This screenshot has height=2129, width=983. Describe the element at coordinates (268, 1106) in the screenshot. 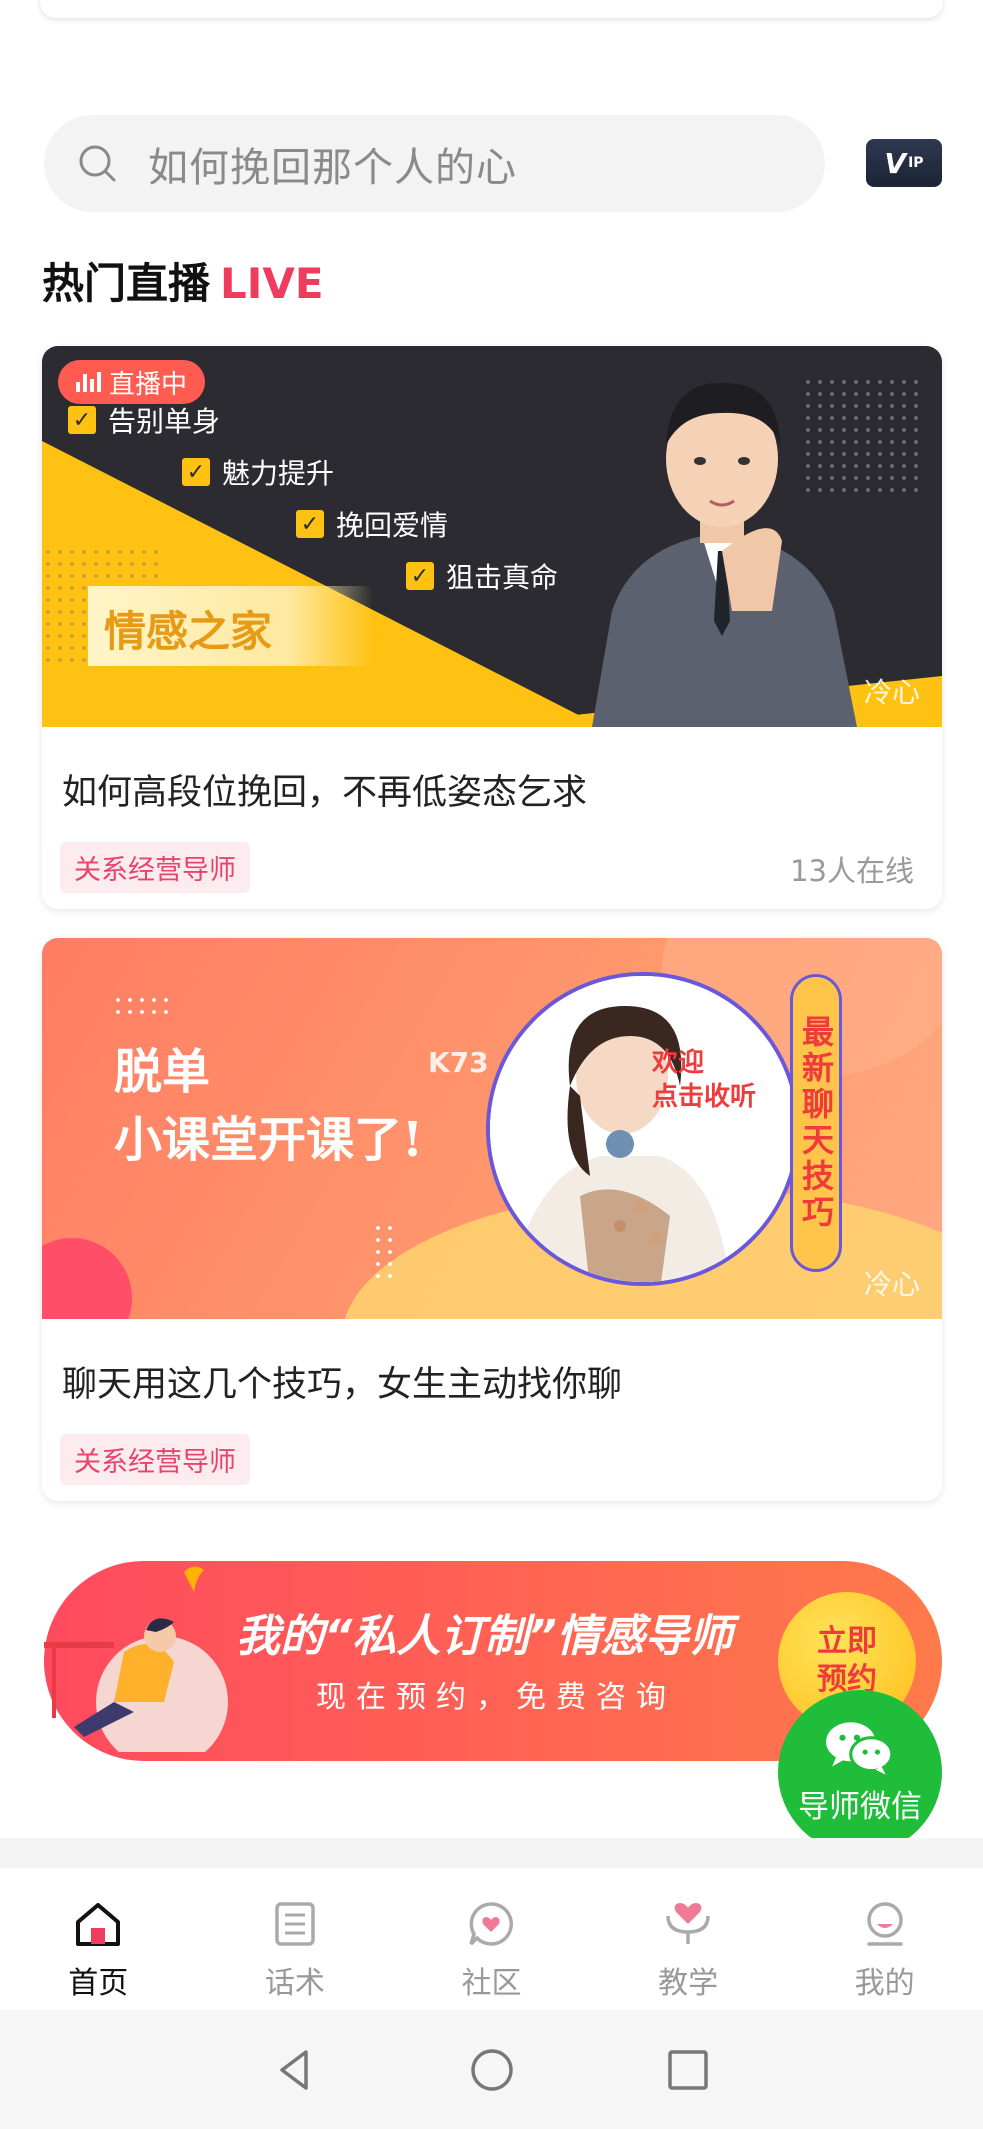

I see `banner-headline: 脱单 小课堂开课了!` at that location.